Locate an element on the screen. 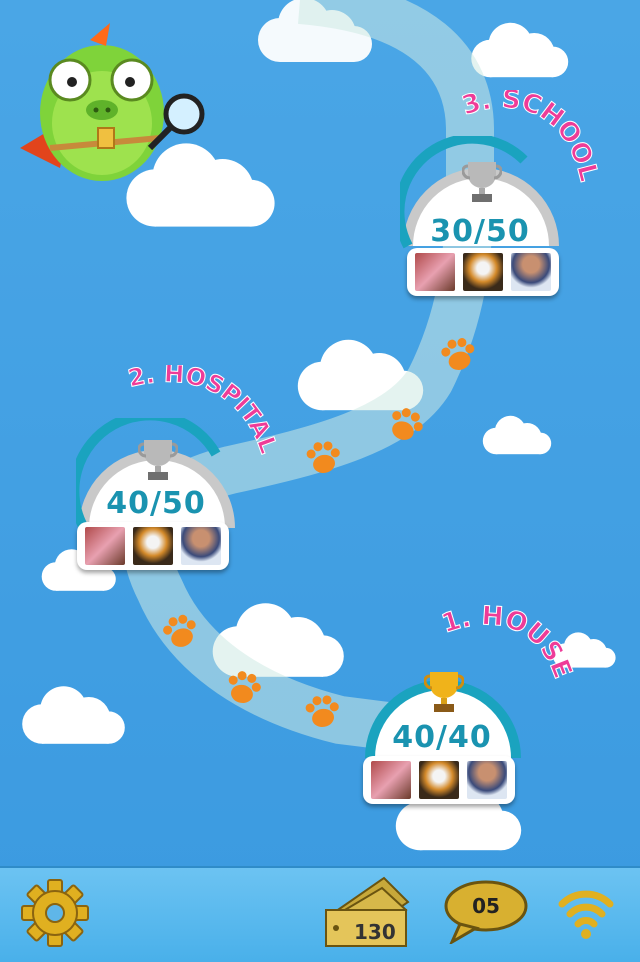 The image size is (640, 962). ticket-count: 130 is located at coordinates (375, 932).